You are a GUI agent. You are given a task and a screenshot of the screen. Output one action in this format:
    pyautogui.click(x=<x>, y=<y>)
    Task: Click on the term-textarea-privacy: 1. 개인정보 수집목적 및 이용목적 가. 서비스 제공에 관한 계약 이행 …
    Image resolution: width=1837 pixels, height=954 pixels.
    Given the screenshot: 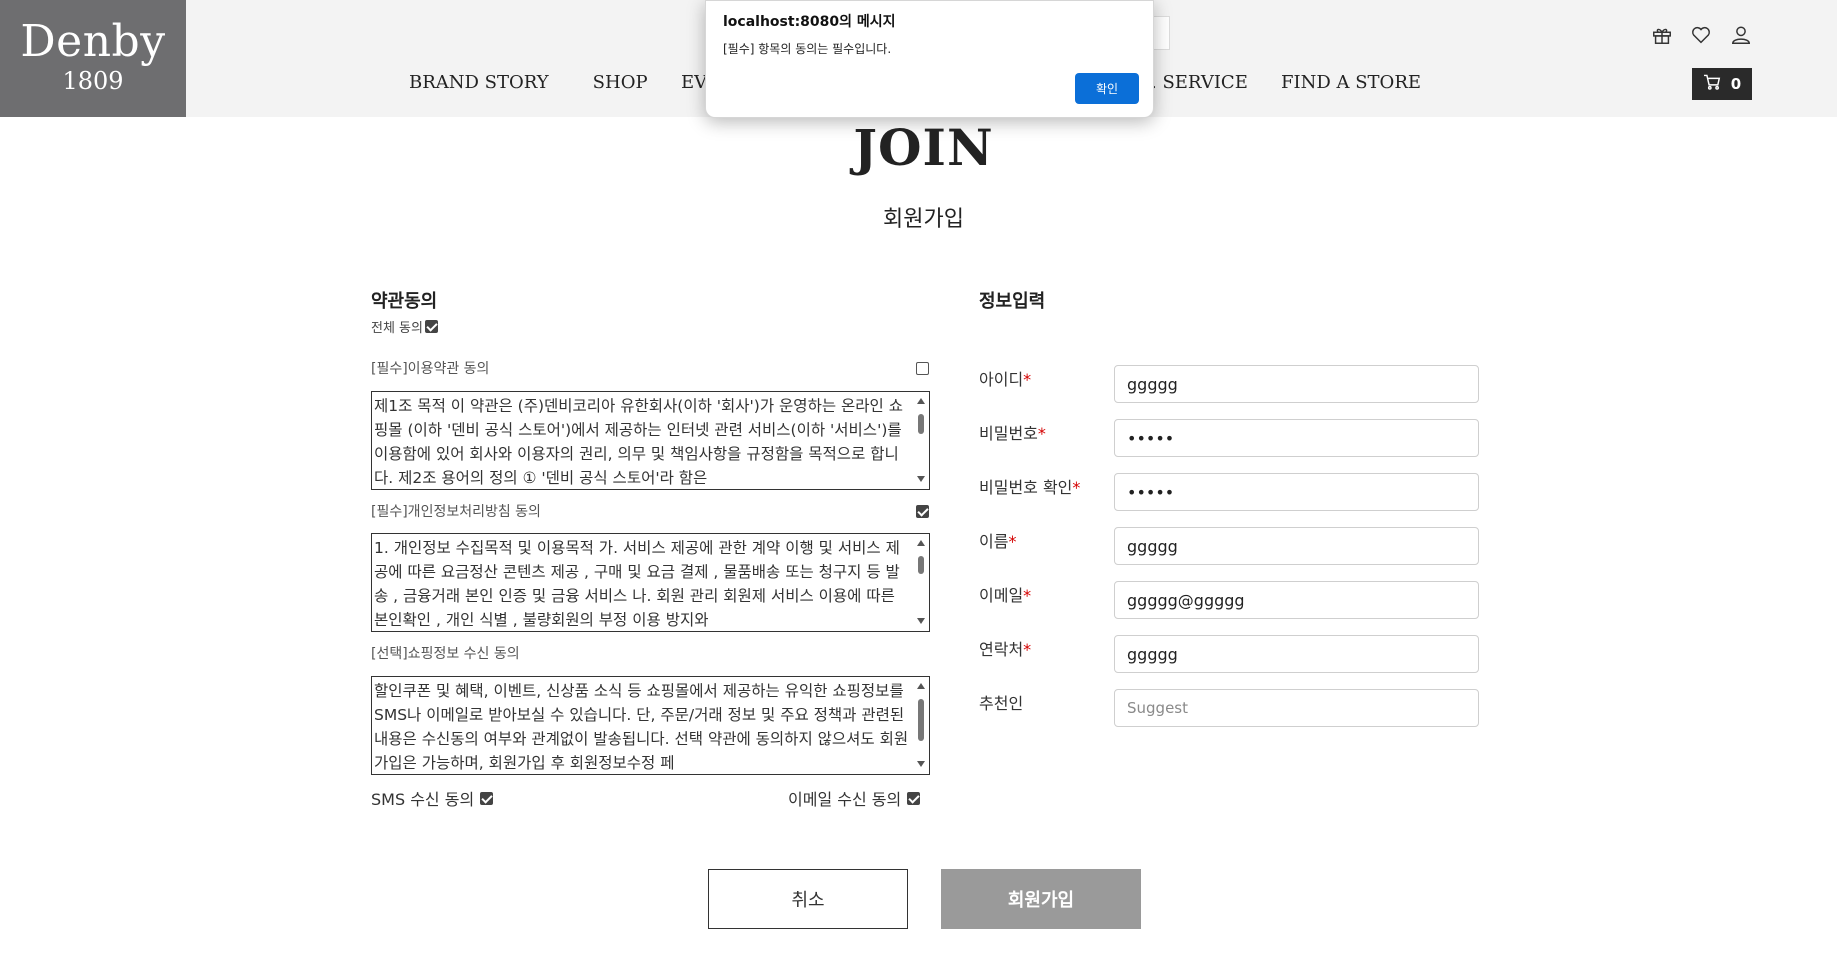 What is the action you would take?
    pyautogui.click(x=650, y=582)
    